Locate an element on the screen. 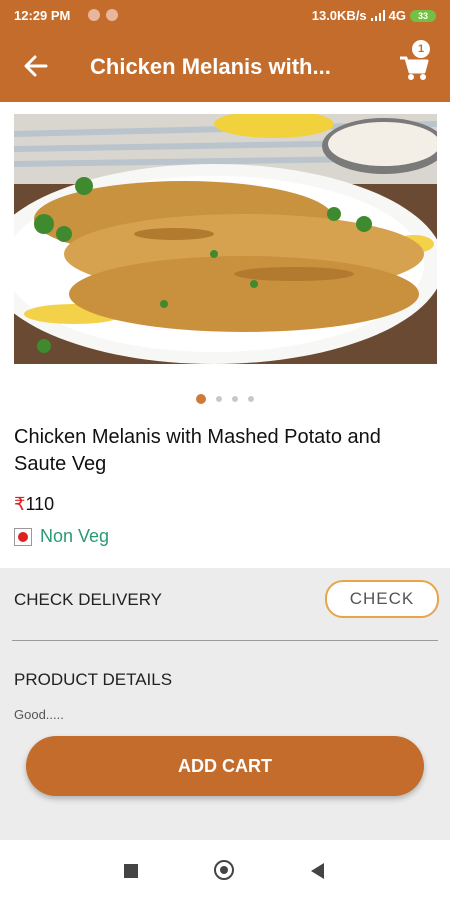  app-bar: Chicken Melanis with... 1 is located at coordinates (225, 67).